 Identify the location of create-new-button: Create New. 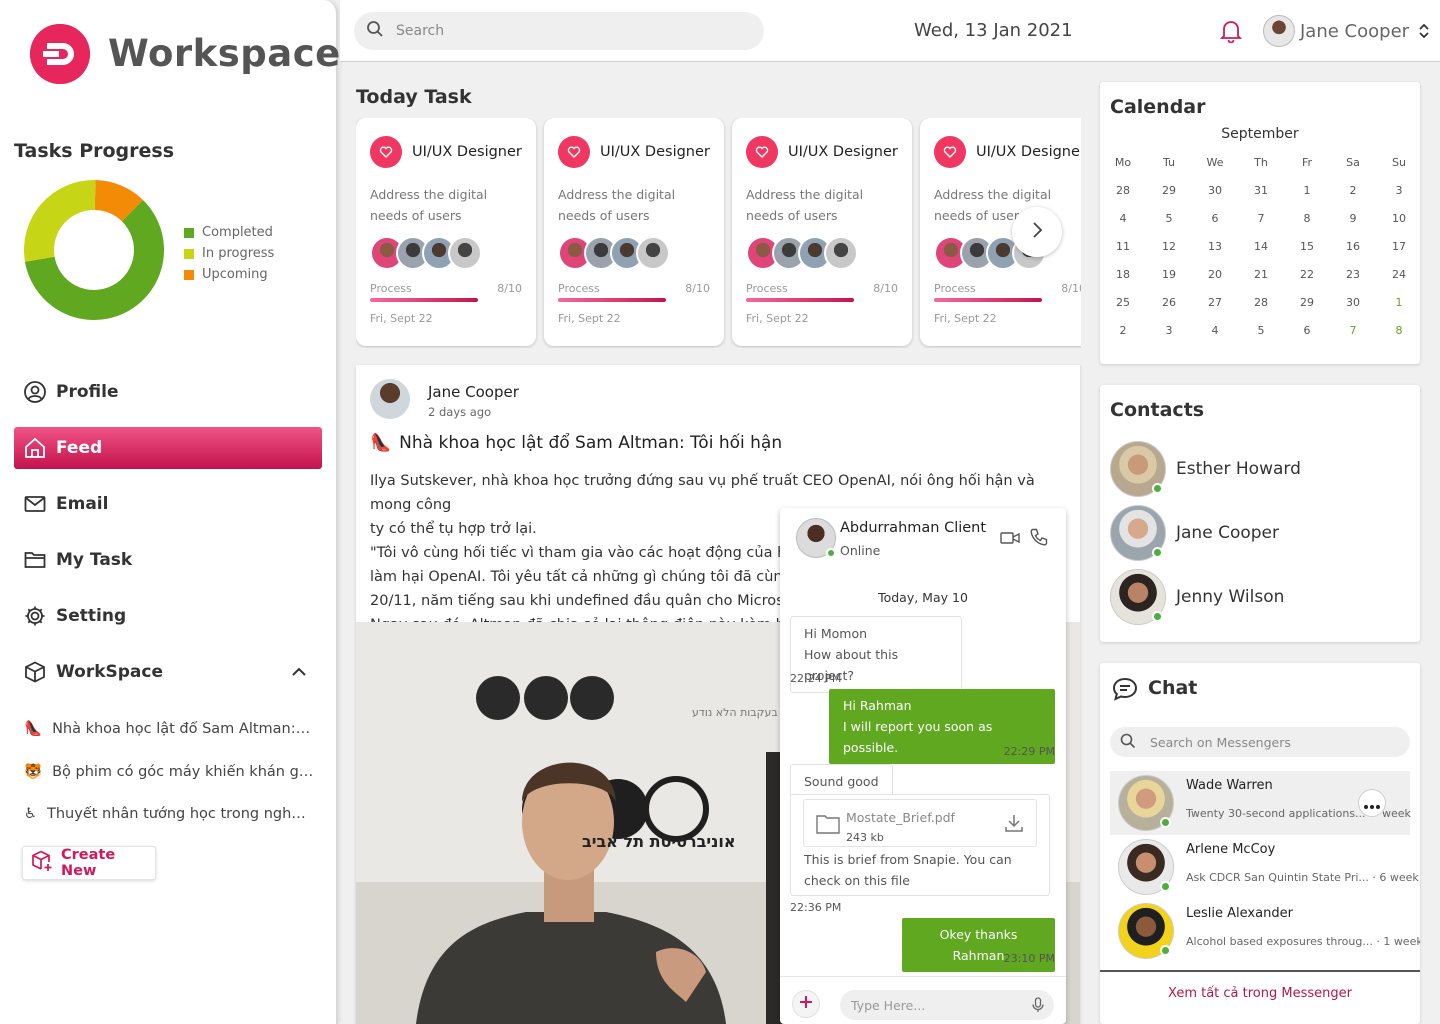
(89, 863).